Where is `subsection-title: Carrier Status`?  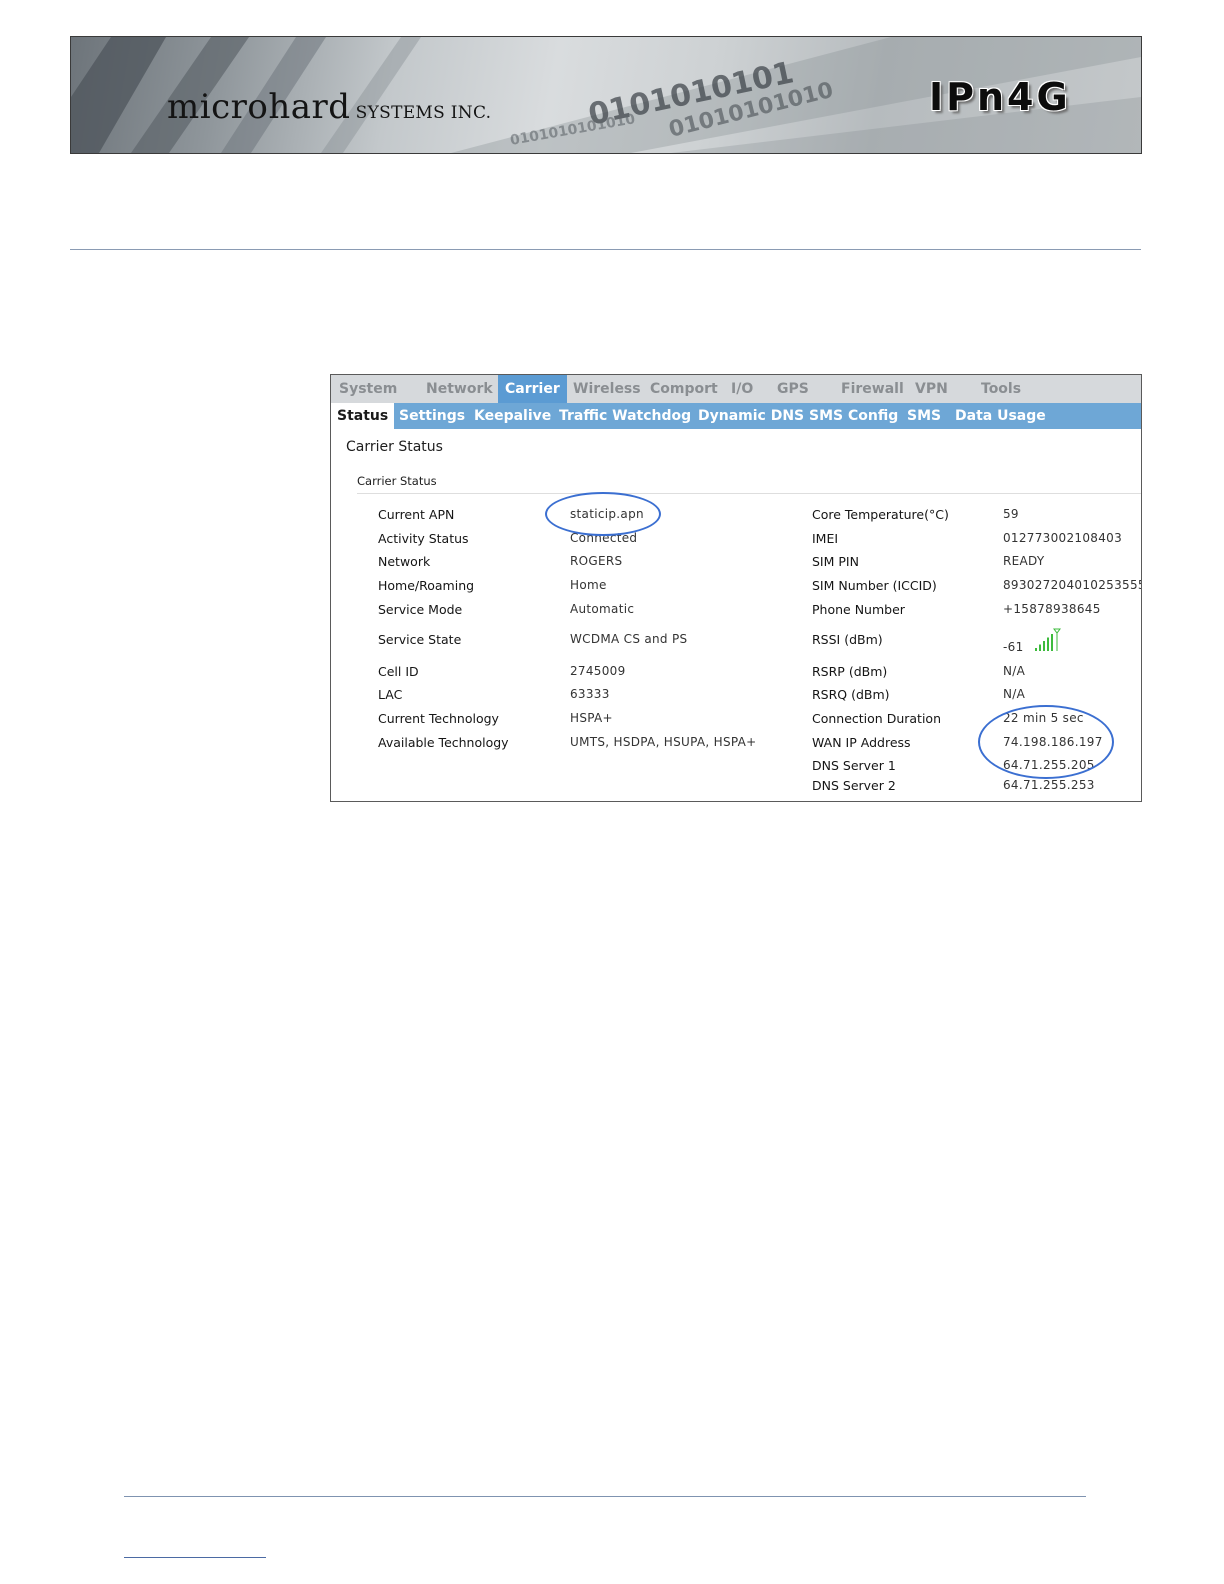 subsection-title: Carrier Status is located at coordinates (397, 481).